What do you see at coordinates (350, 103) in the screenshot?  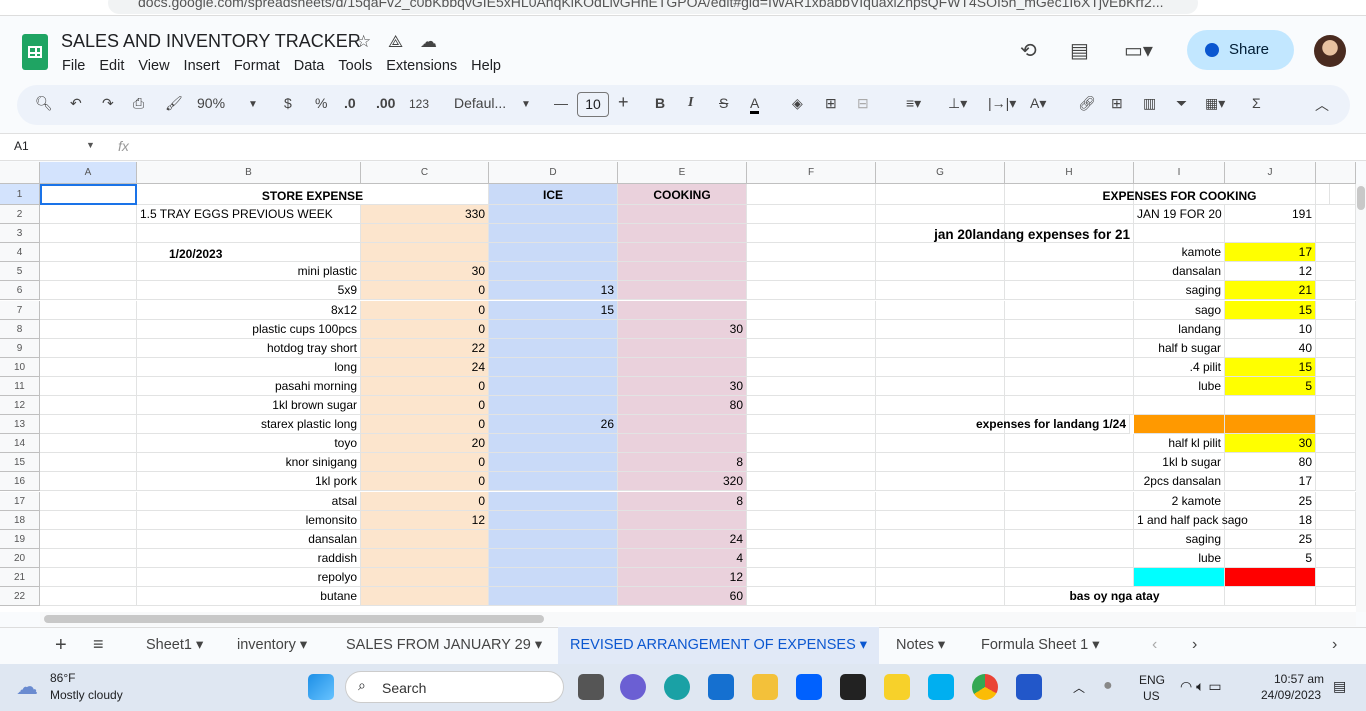 I see `decrease-decimal-button: .0` at bounding box center [350, 103].